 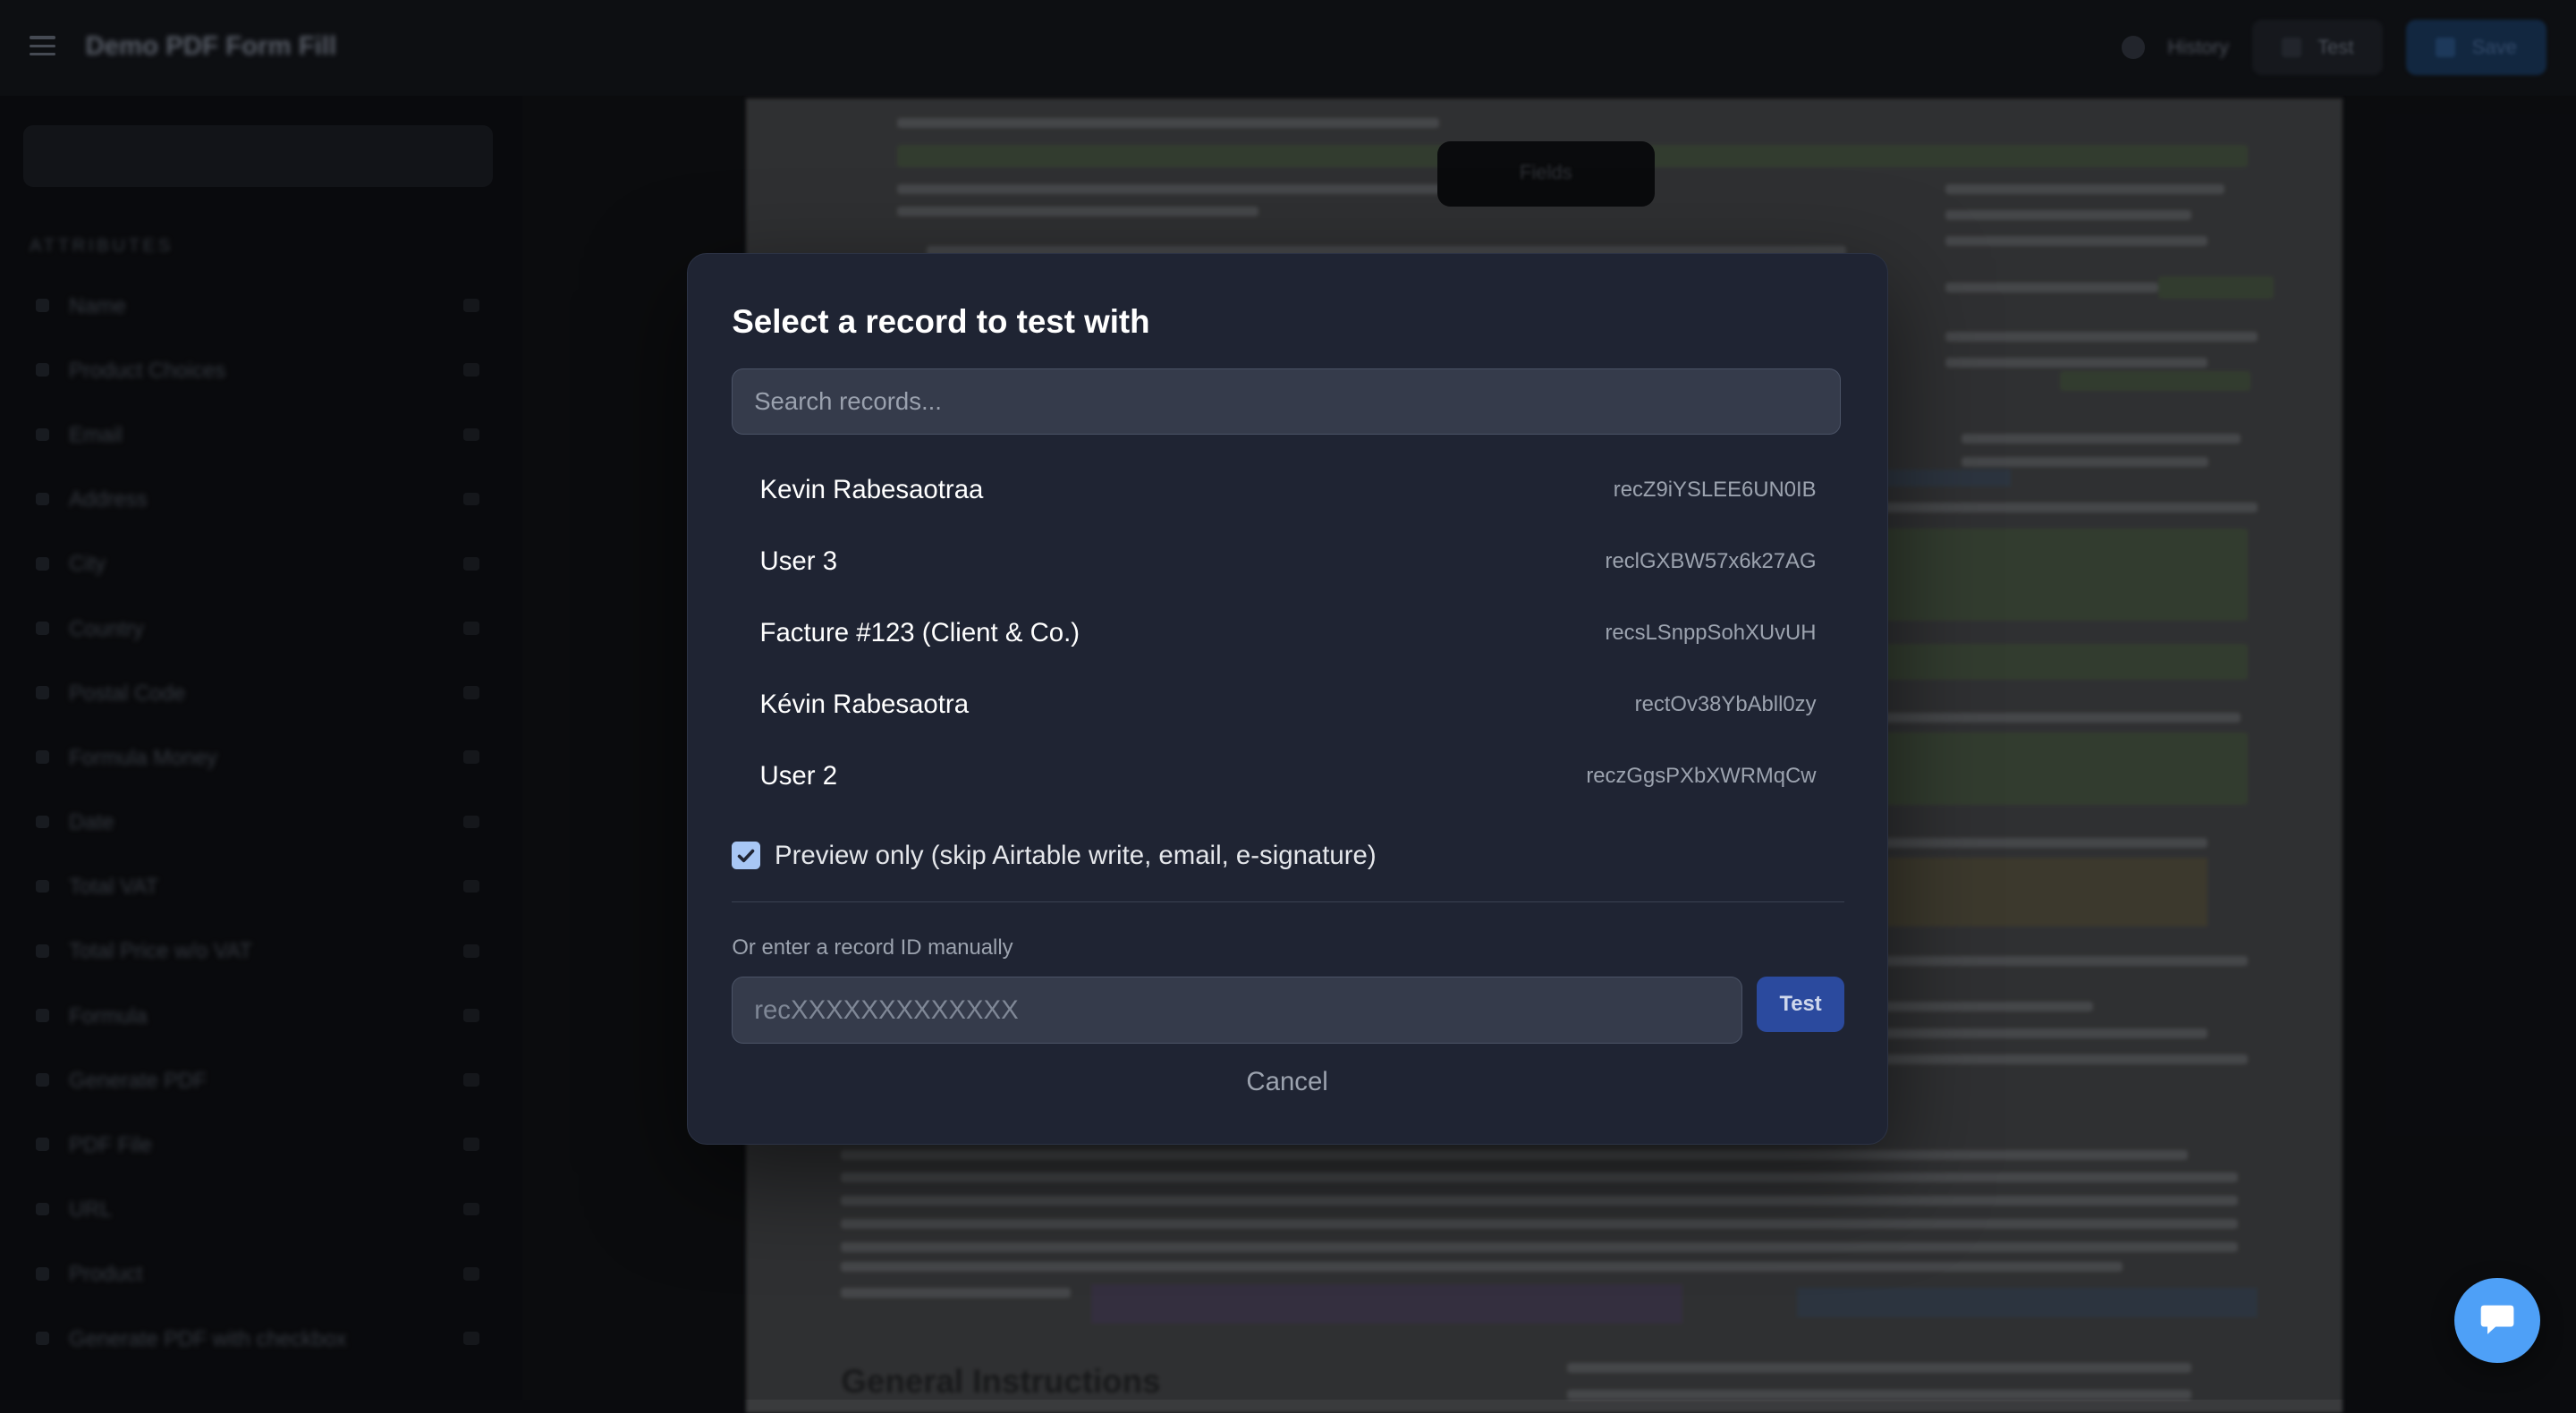 What do you see at coordinates (1800, 1004) in the screenshot?
I see `test-button: Test` at bounding box center [1800, 1004].